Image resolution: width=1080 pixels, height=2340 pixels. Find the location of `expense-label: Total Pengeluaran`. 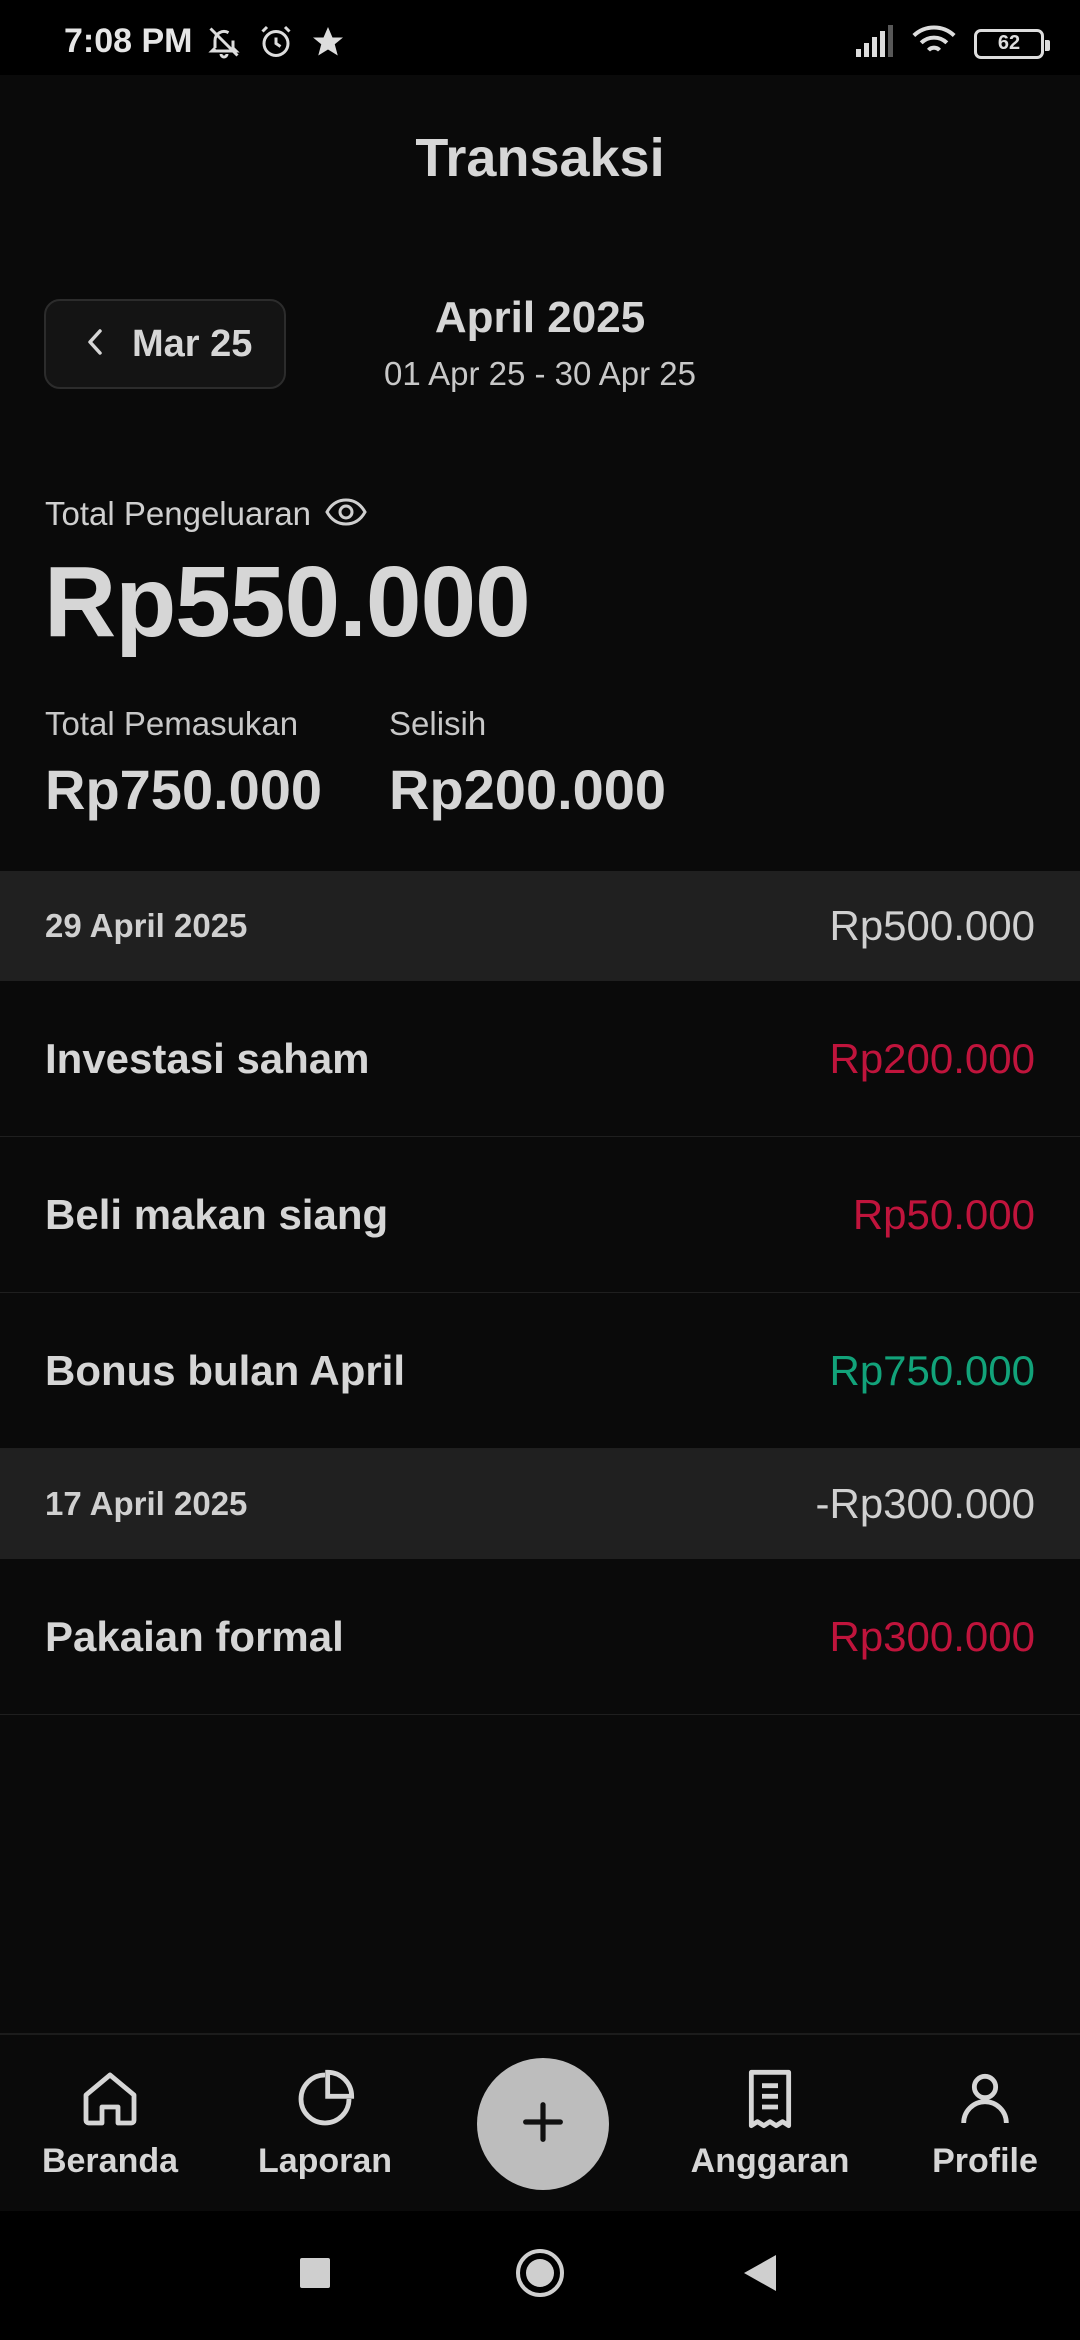

expense-label: Total Pengeluaran is located at coordinates (178, 513).